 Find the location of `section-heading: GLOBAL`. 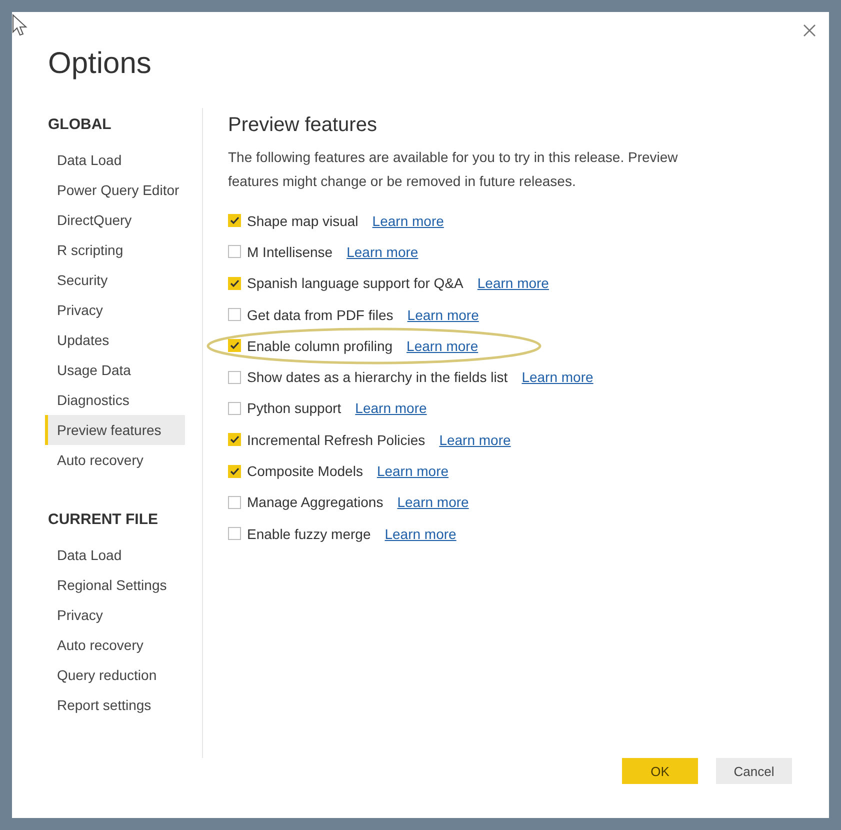

section-heading: GLOBAL is located at coordinates (80, 124).